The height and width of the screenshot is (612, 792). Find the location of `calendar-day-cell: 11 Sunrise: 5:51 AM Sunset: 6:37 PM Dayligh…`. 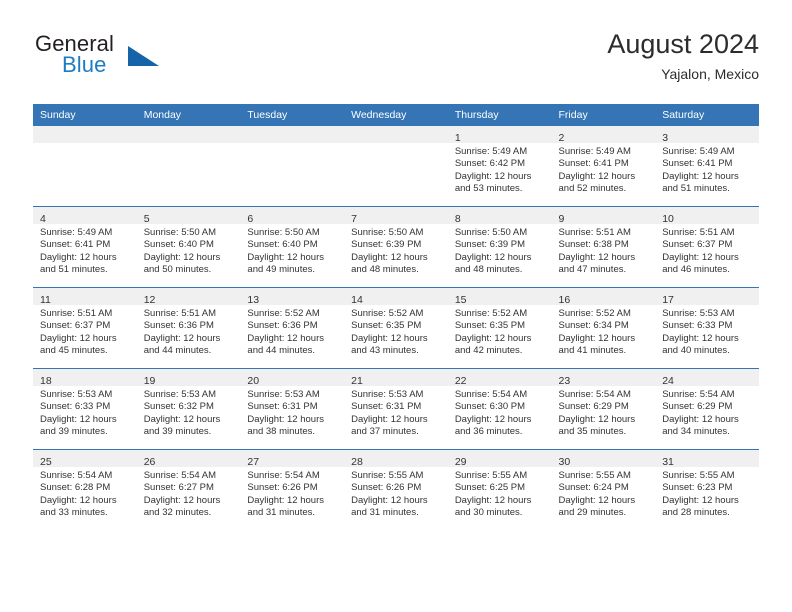

calendar-day-cell: 11 Sunrise: 5:51 AM Sunset: 6:37 PM Dayligh… is located at coordinates (85, 328).